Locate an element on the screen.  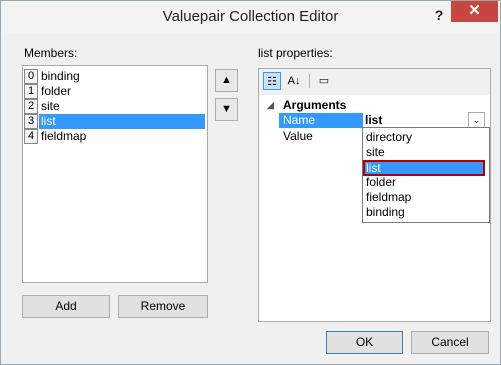
help-button: ? is located at coordinates (439, 15).